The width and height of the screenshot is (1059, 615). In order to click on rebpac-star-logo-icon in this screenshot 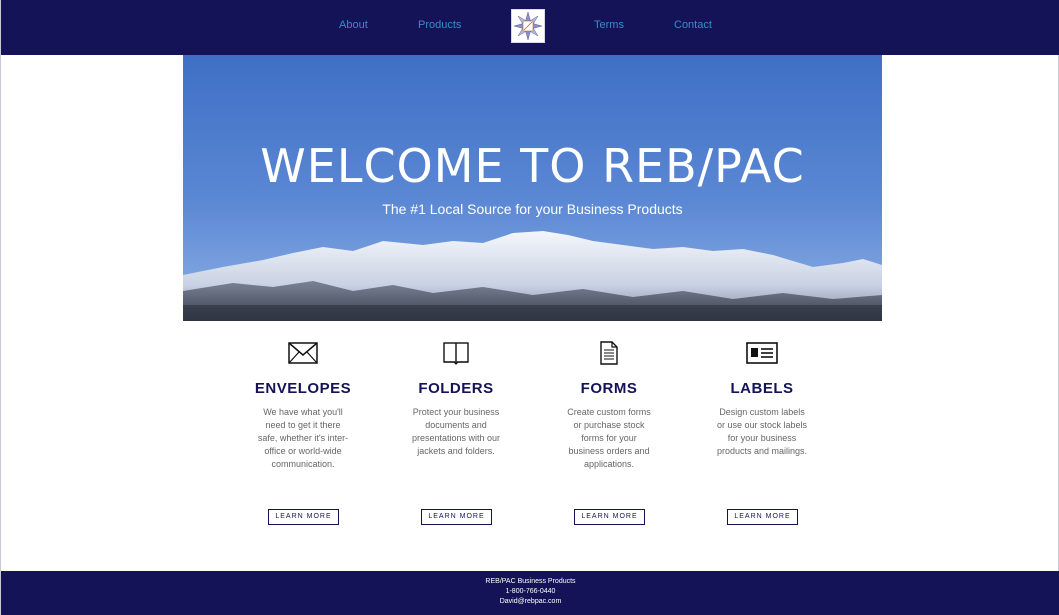, I will do `click(528, 26)`.